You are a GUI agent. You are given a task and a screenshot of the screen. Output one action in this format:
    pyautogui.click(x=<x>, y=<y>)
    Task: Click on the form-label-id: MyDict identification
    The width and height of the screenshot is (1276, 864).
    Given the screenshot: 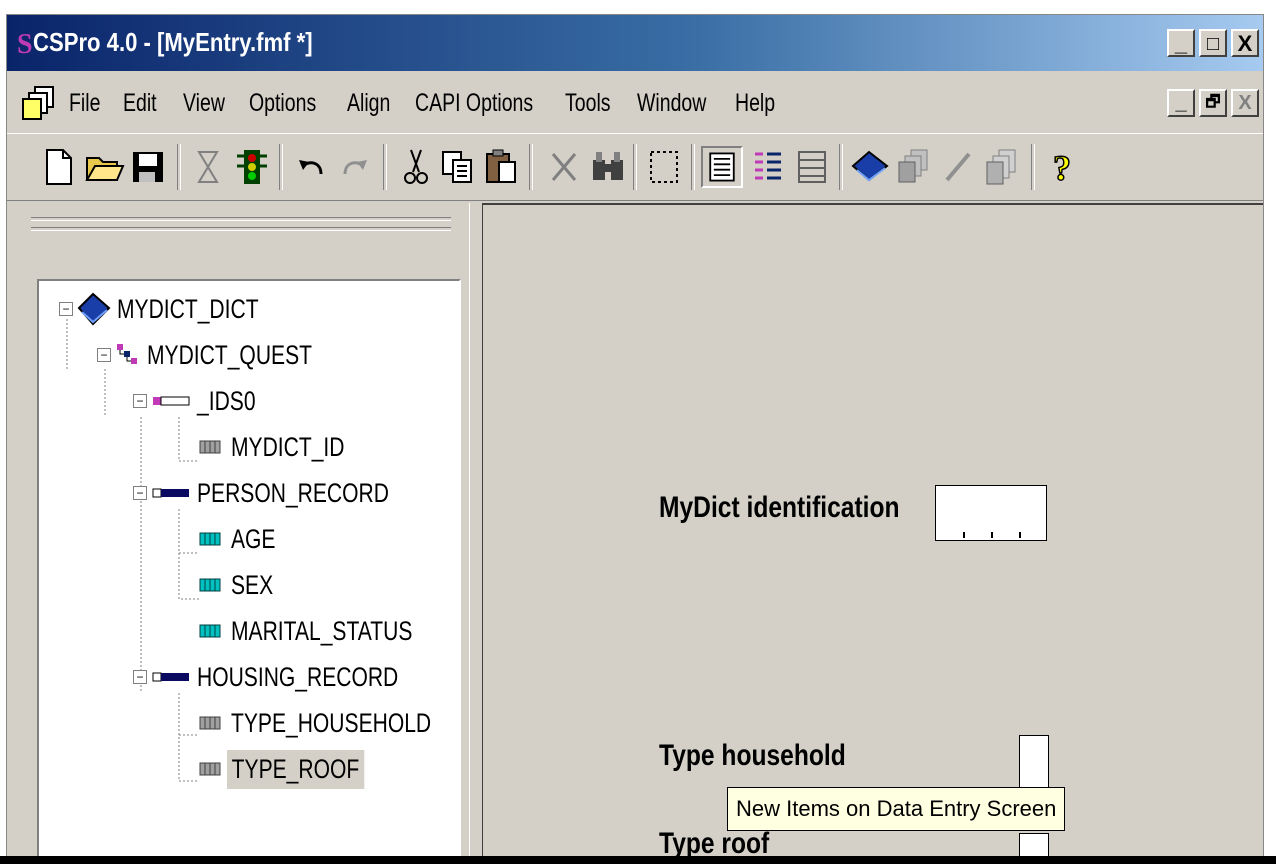 What is the action you would take?
    pyautogui.click(x=779, y=508)
    